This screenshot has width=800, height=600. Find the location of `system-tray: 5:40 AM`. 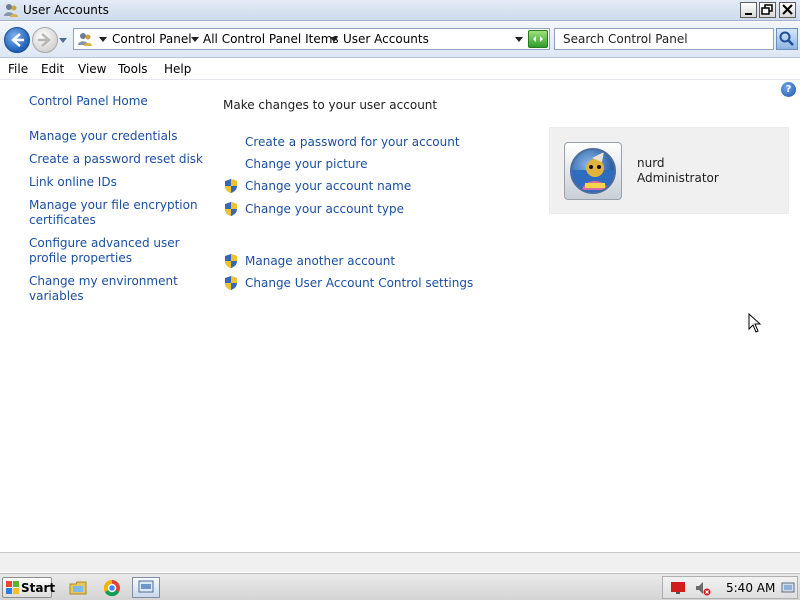

system-tray: 5:40 AM is located at coordinates (730, 587).